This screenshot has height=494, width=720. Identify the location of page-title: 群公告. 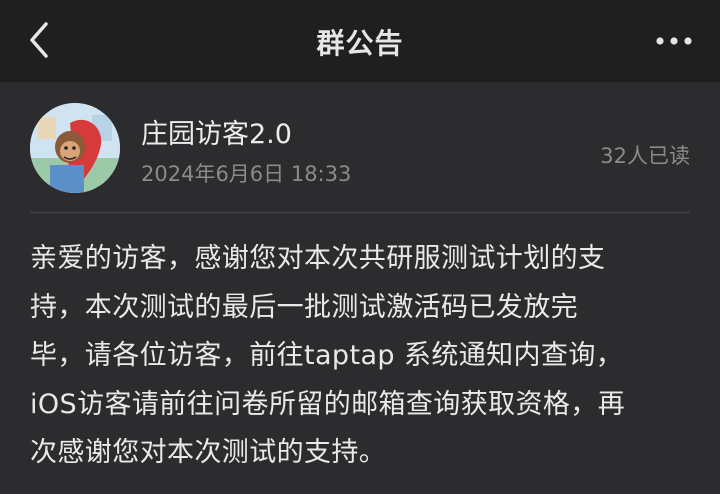
(360, 43).